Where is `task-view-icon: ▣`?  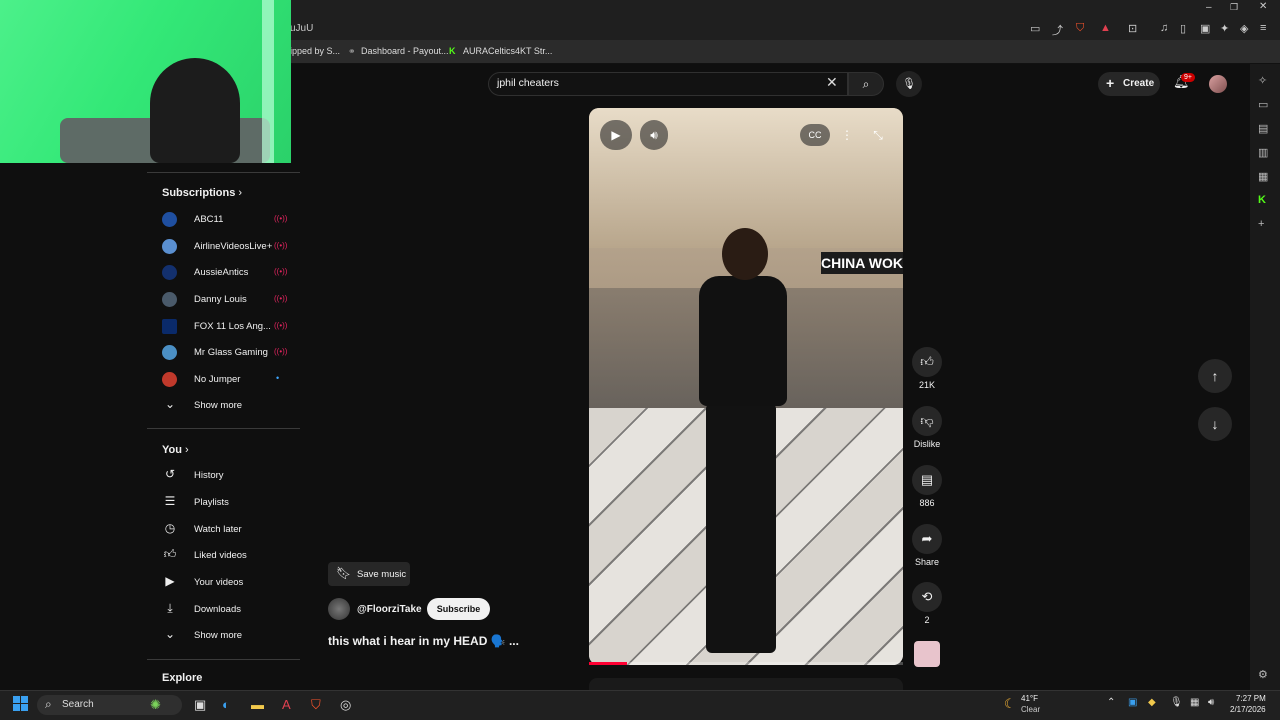 task-view-icon: ▣ is located at coordinates (200, 705).